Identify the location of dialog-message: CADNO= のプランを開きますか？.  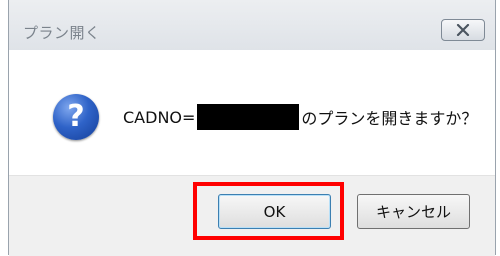
(300, 117).